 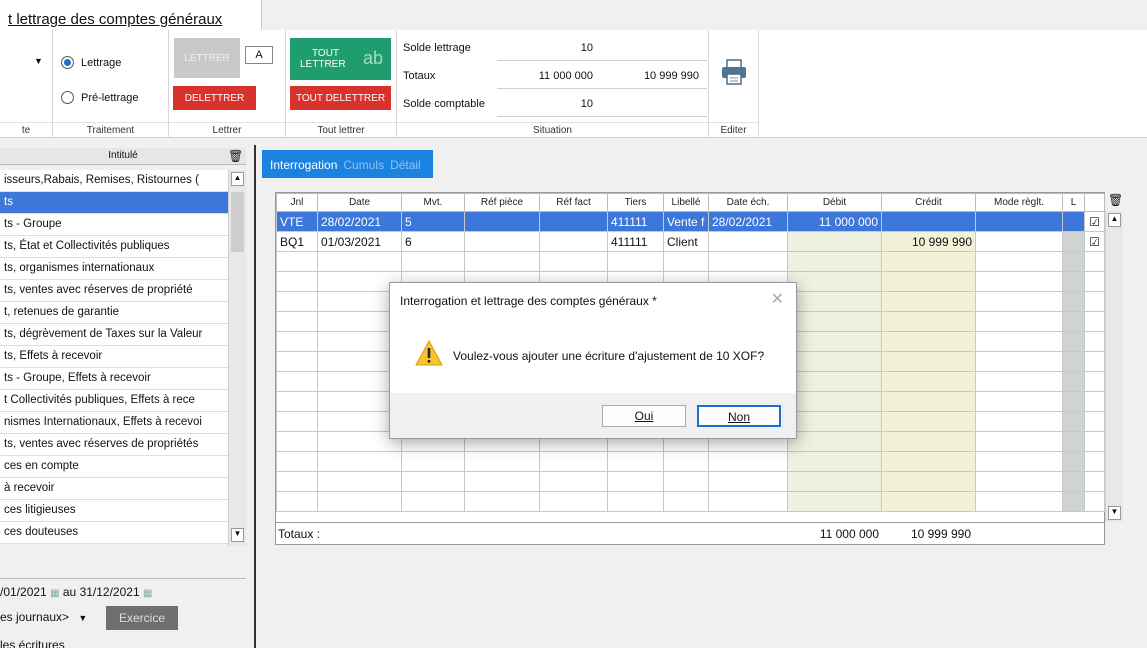 What do you see at coordinates (1114, 366) in the screenshot?
I see `grid-scrollbar: ▲ ▼` at bounding box center [1114, 366].